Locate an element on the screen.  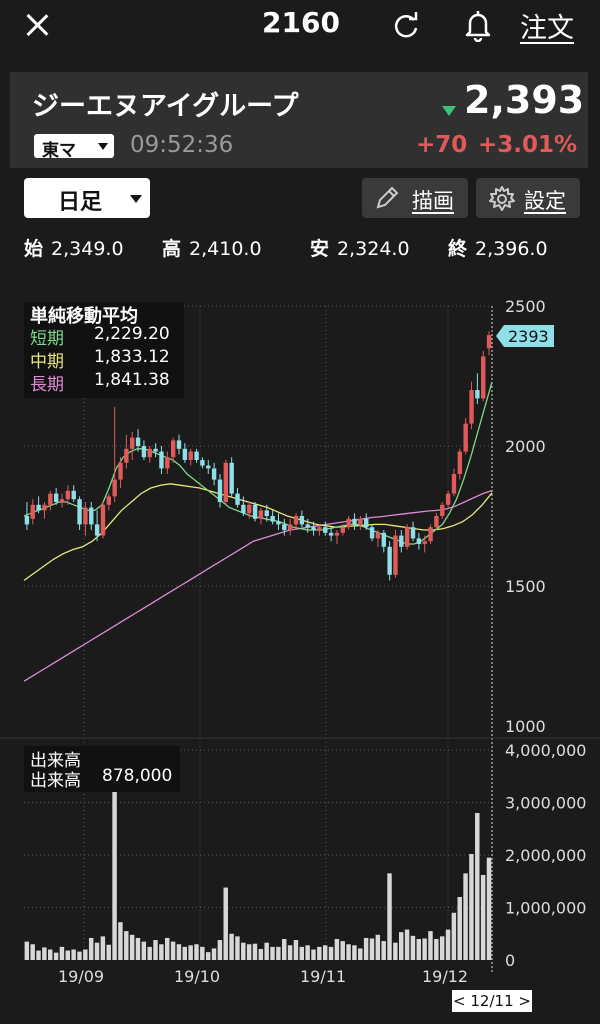
quote-time: 09:52:36 is located at coordinates (182, 145).